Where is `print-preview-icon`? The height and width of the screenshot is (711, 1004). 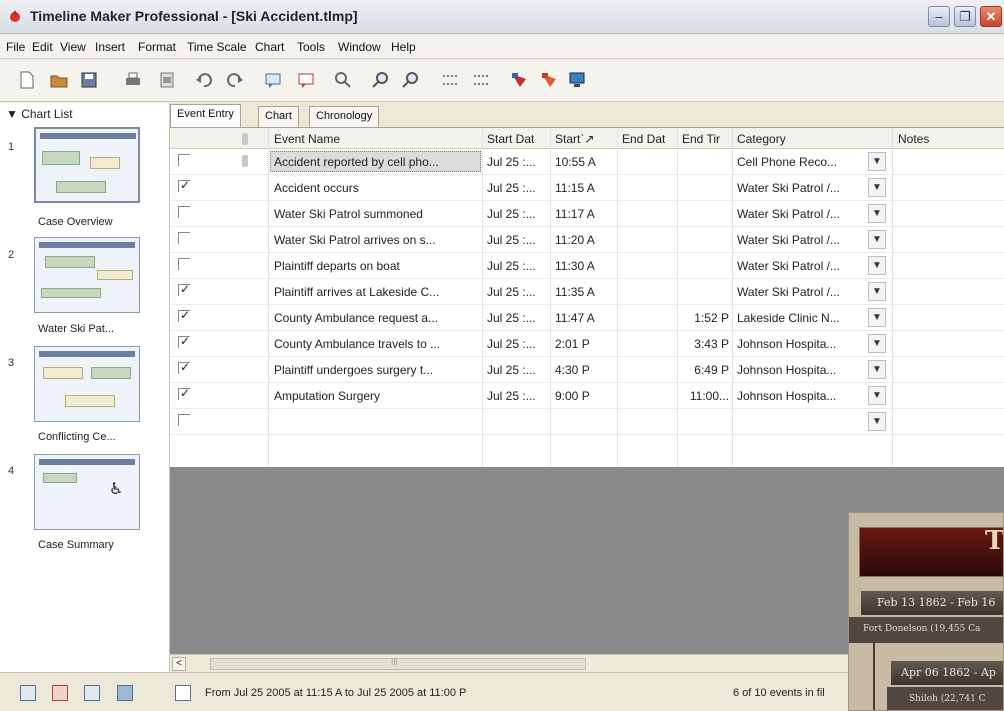 print-preview-icon is located at coordinates (167, 80).